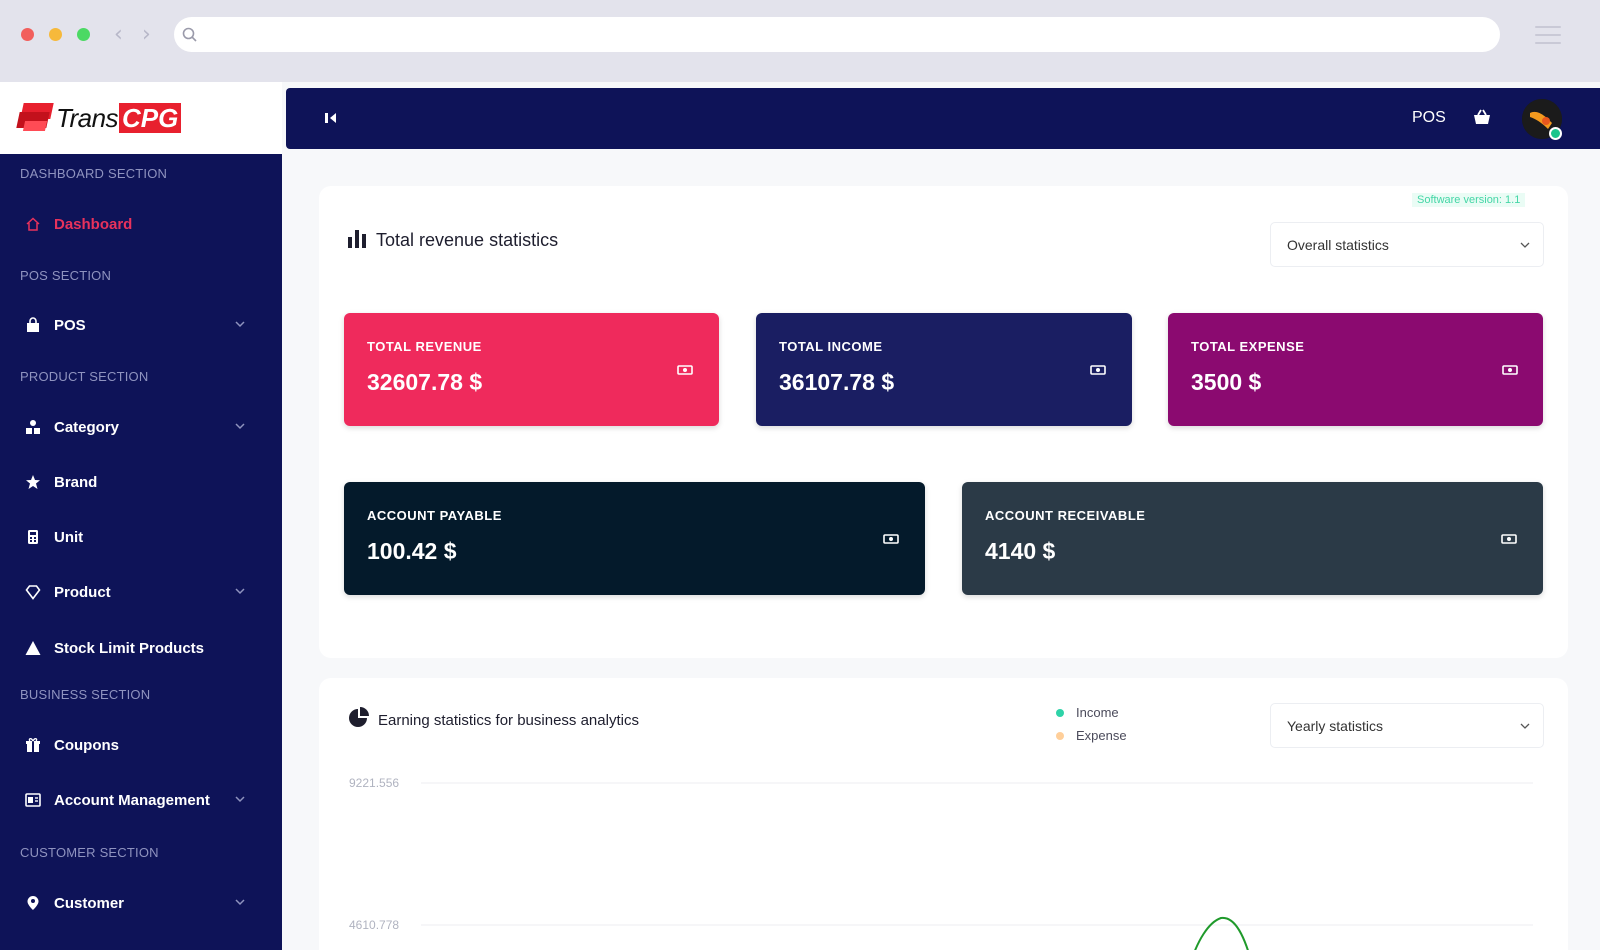 This screenshot has height=950, width=1600. I want to click on statistics-period-select: Overall statistics, so click(1407, 244).